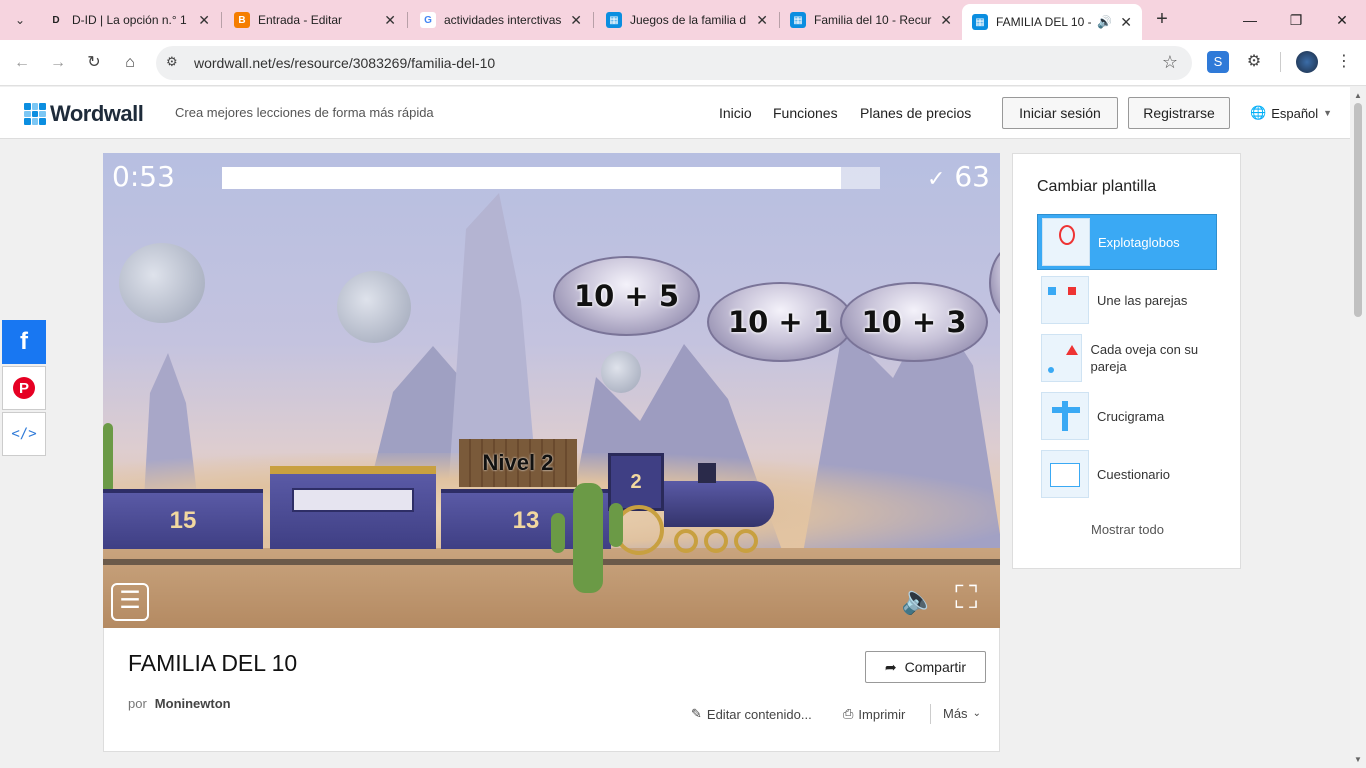  What do you see at coordinates (972, 176) in the screenshot?
I see `score-value: 63` at bounding box center [972, 176].